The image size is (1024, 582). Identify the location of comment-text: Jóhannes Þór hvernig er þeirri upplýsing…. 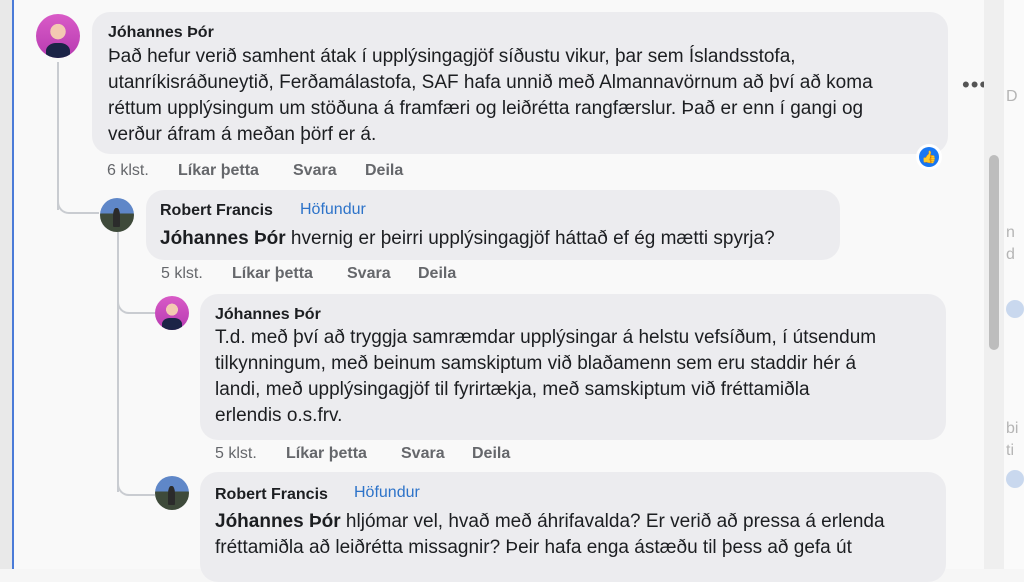
(467, 239).